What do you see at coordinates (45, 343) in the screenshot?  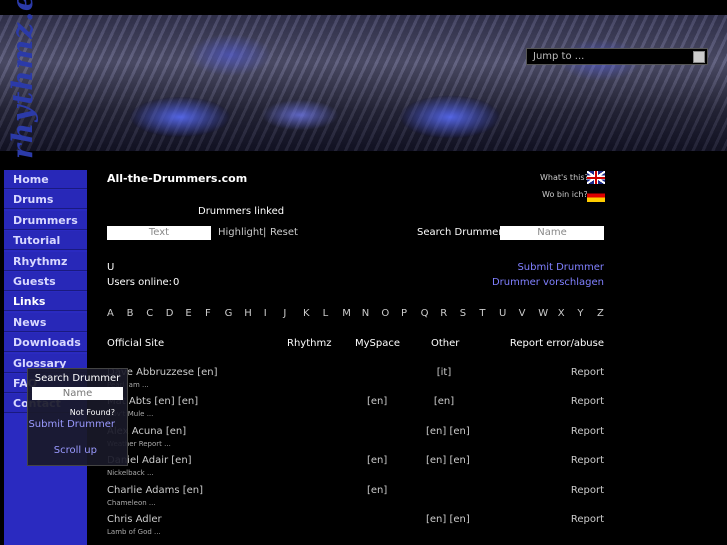 I see `sidebar-item-downloads: Downloads` at bounding box center [45, 343].